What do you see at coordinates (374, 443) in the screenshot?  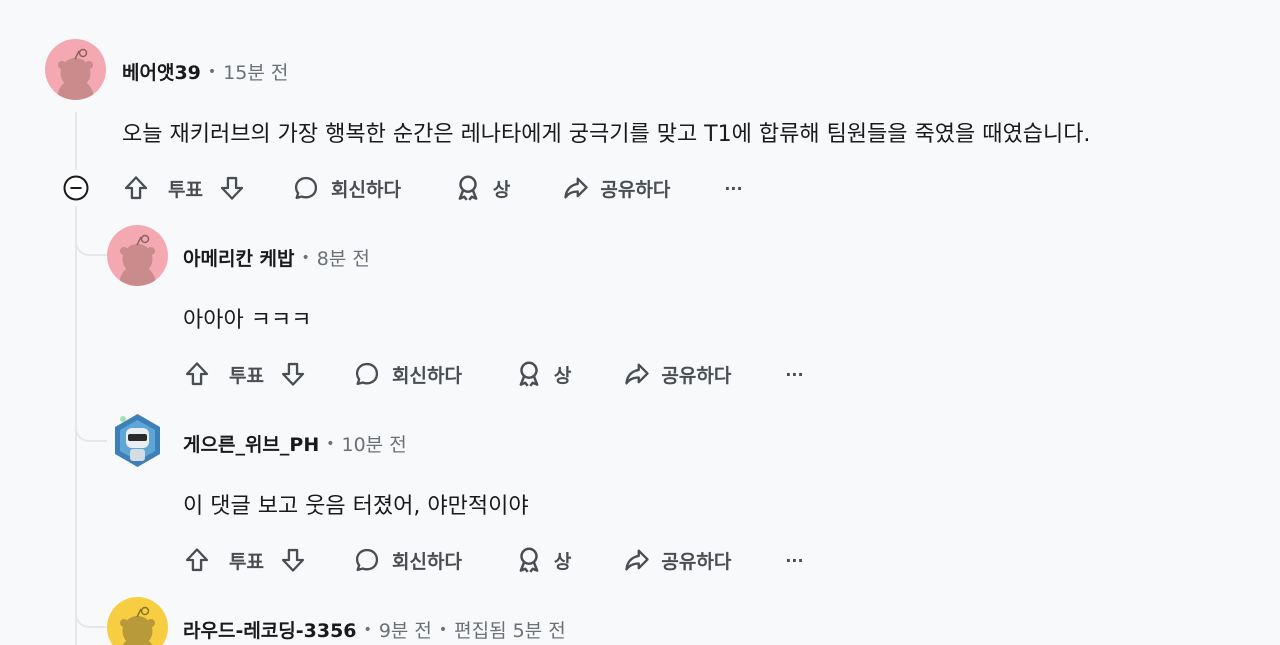 I see `comment-time: 10분 전` at bounding box center [374, 443].